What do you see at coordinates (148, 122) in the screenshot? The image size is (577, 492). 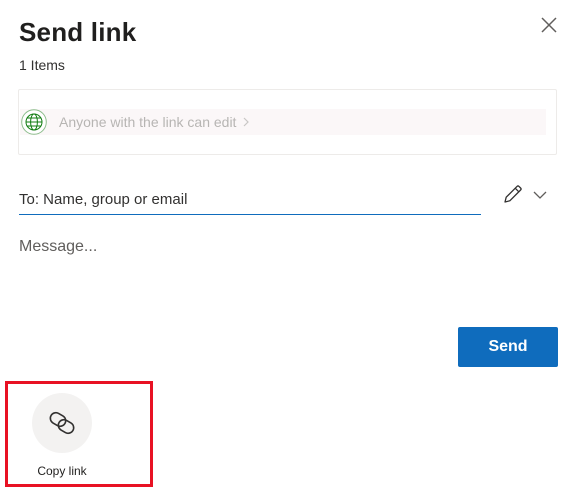 I see `link-permission-label: Anyone with the link can edit` at bounding box center [148, 122].